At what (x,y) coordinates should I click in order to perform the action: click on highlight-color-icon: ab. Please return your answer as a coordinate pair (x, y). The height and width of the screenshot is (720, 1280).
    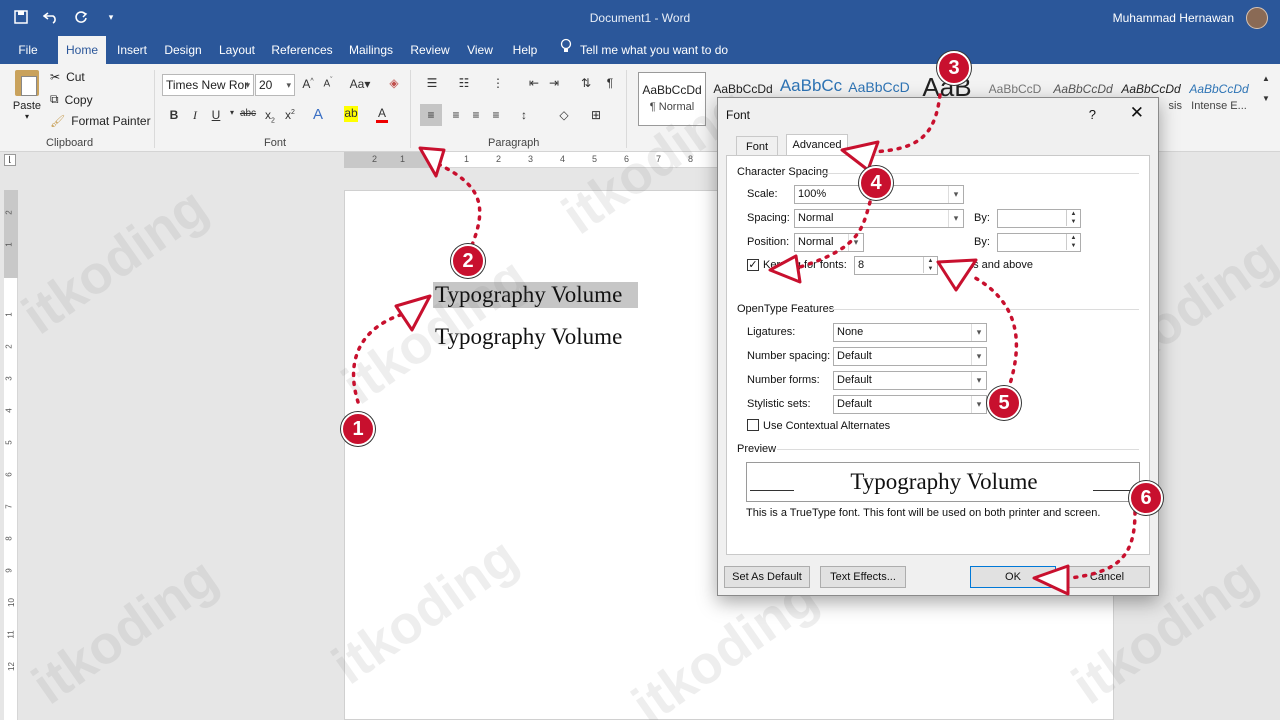
    Looking at the image, I should click on (351, 114).